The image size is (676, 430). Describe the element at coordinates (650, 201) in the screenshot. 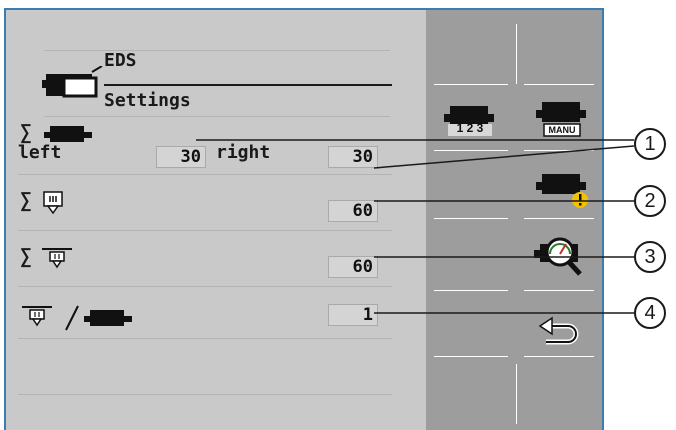

I see `callout-2: 2` at that location.